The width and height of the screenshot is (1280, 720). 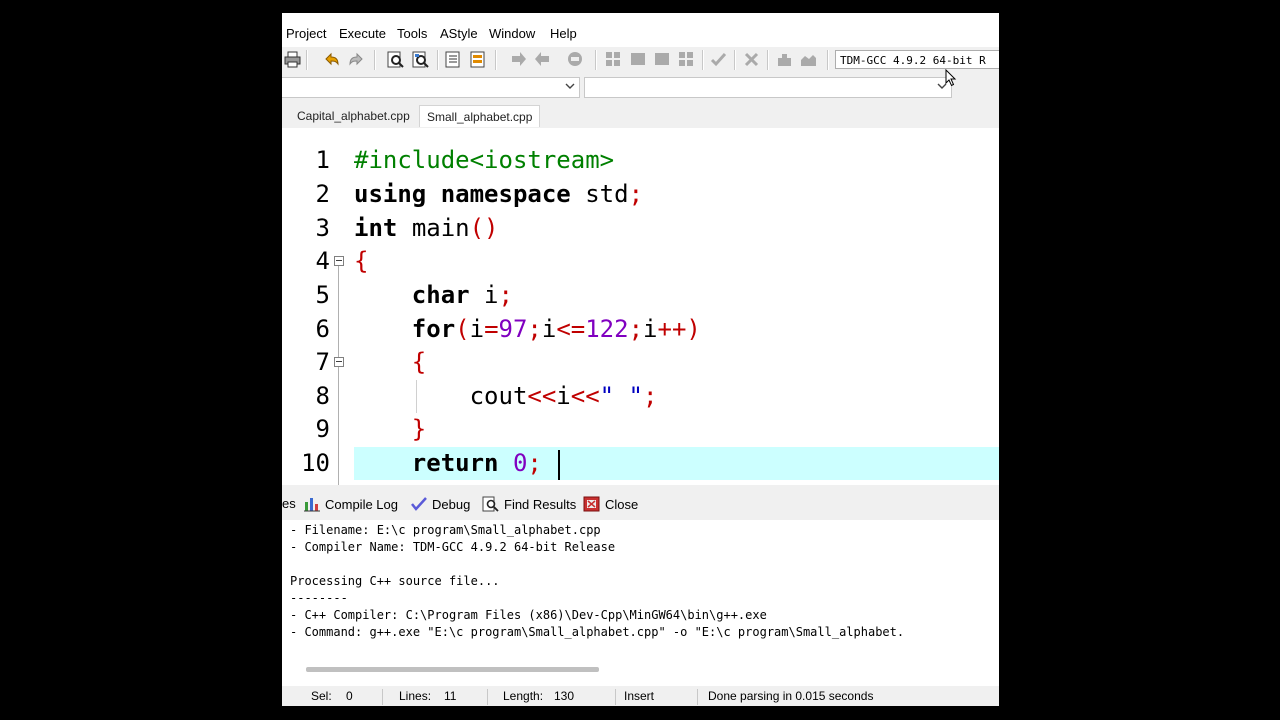 I want to click on code-token: (), so click(x=484, y=228).